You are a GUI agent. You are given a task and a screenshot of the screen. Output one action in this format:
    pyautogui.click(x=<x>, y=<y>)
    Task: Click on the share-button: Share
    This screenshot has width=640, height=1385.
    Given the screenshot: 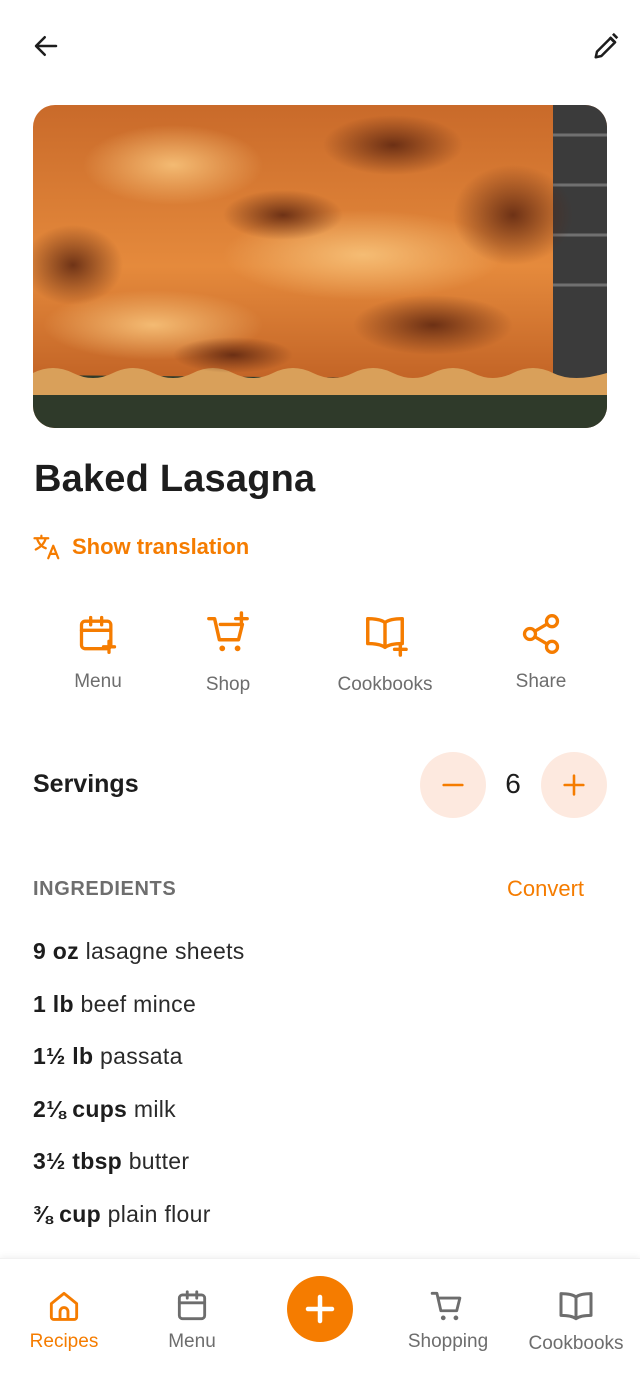 What is the action you would take?
    pyautogui.click(x=541, y=649)
    